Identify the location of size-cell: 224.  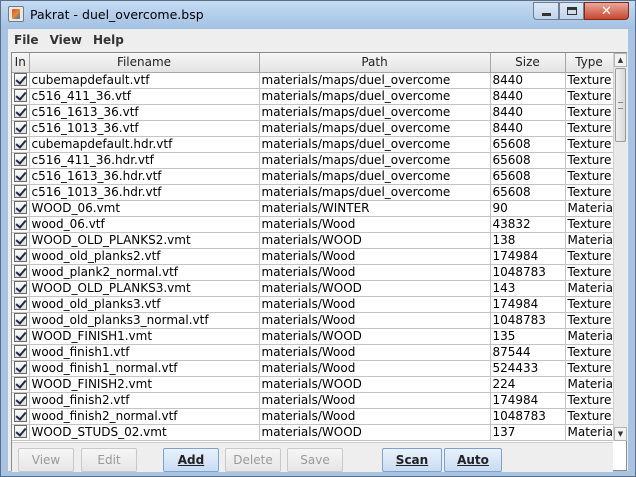
(527, 384).